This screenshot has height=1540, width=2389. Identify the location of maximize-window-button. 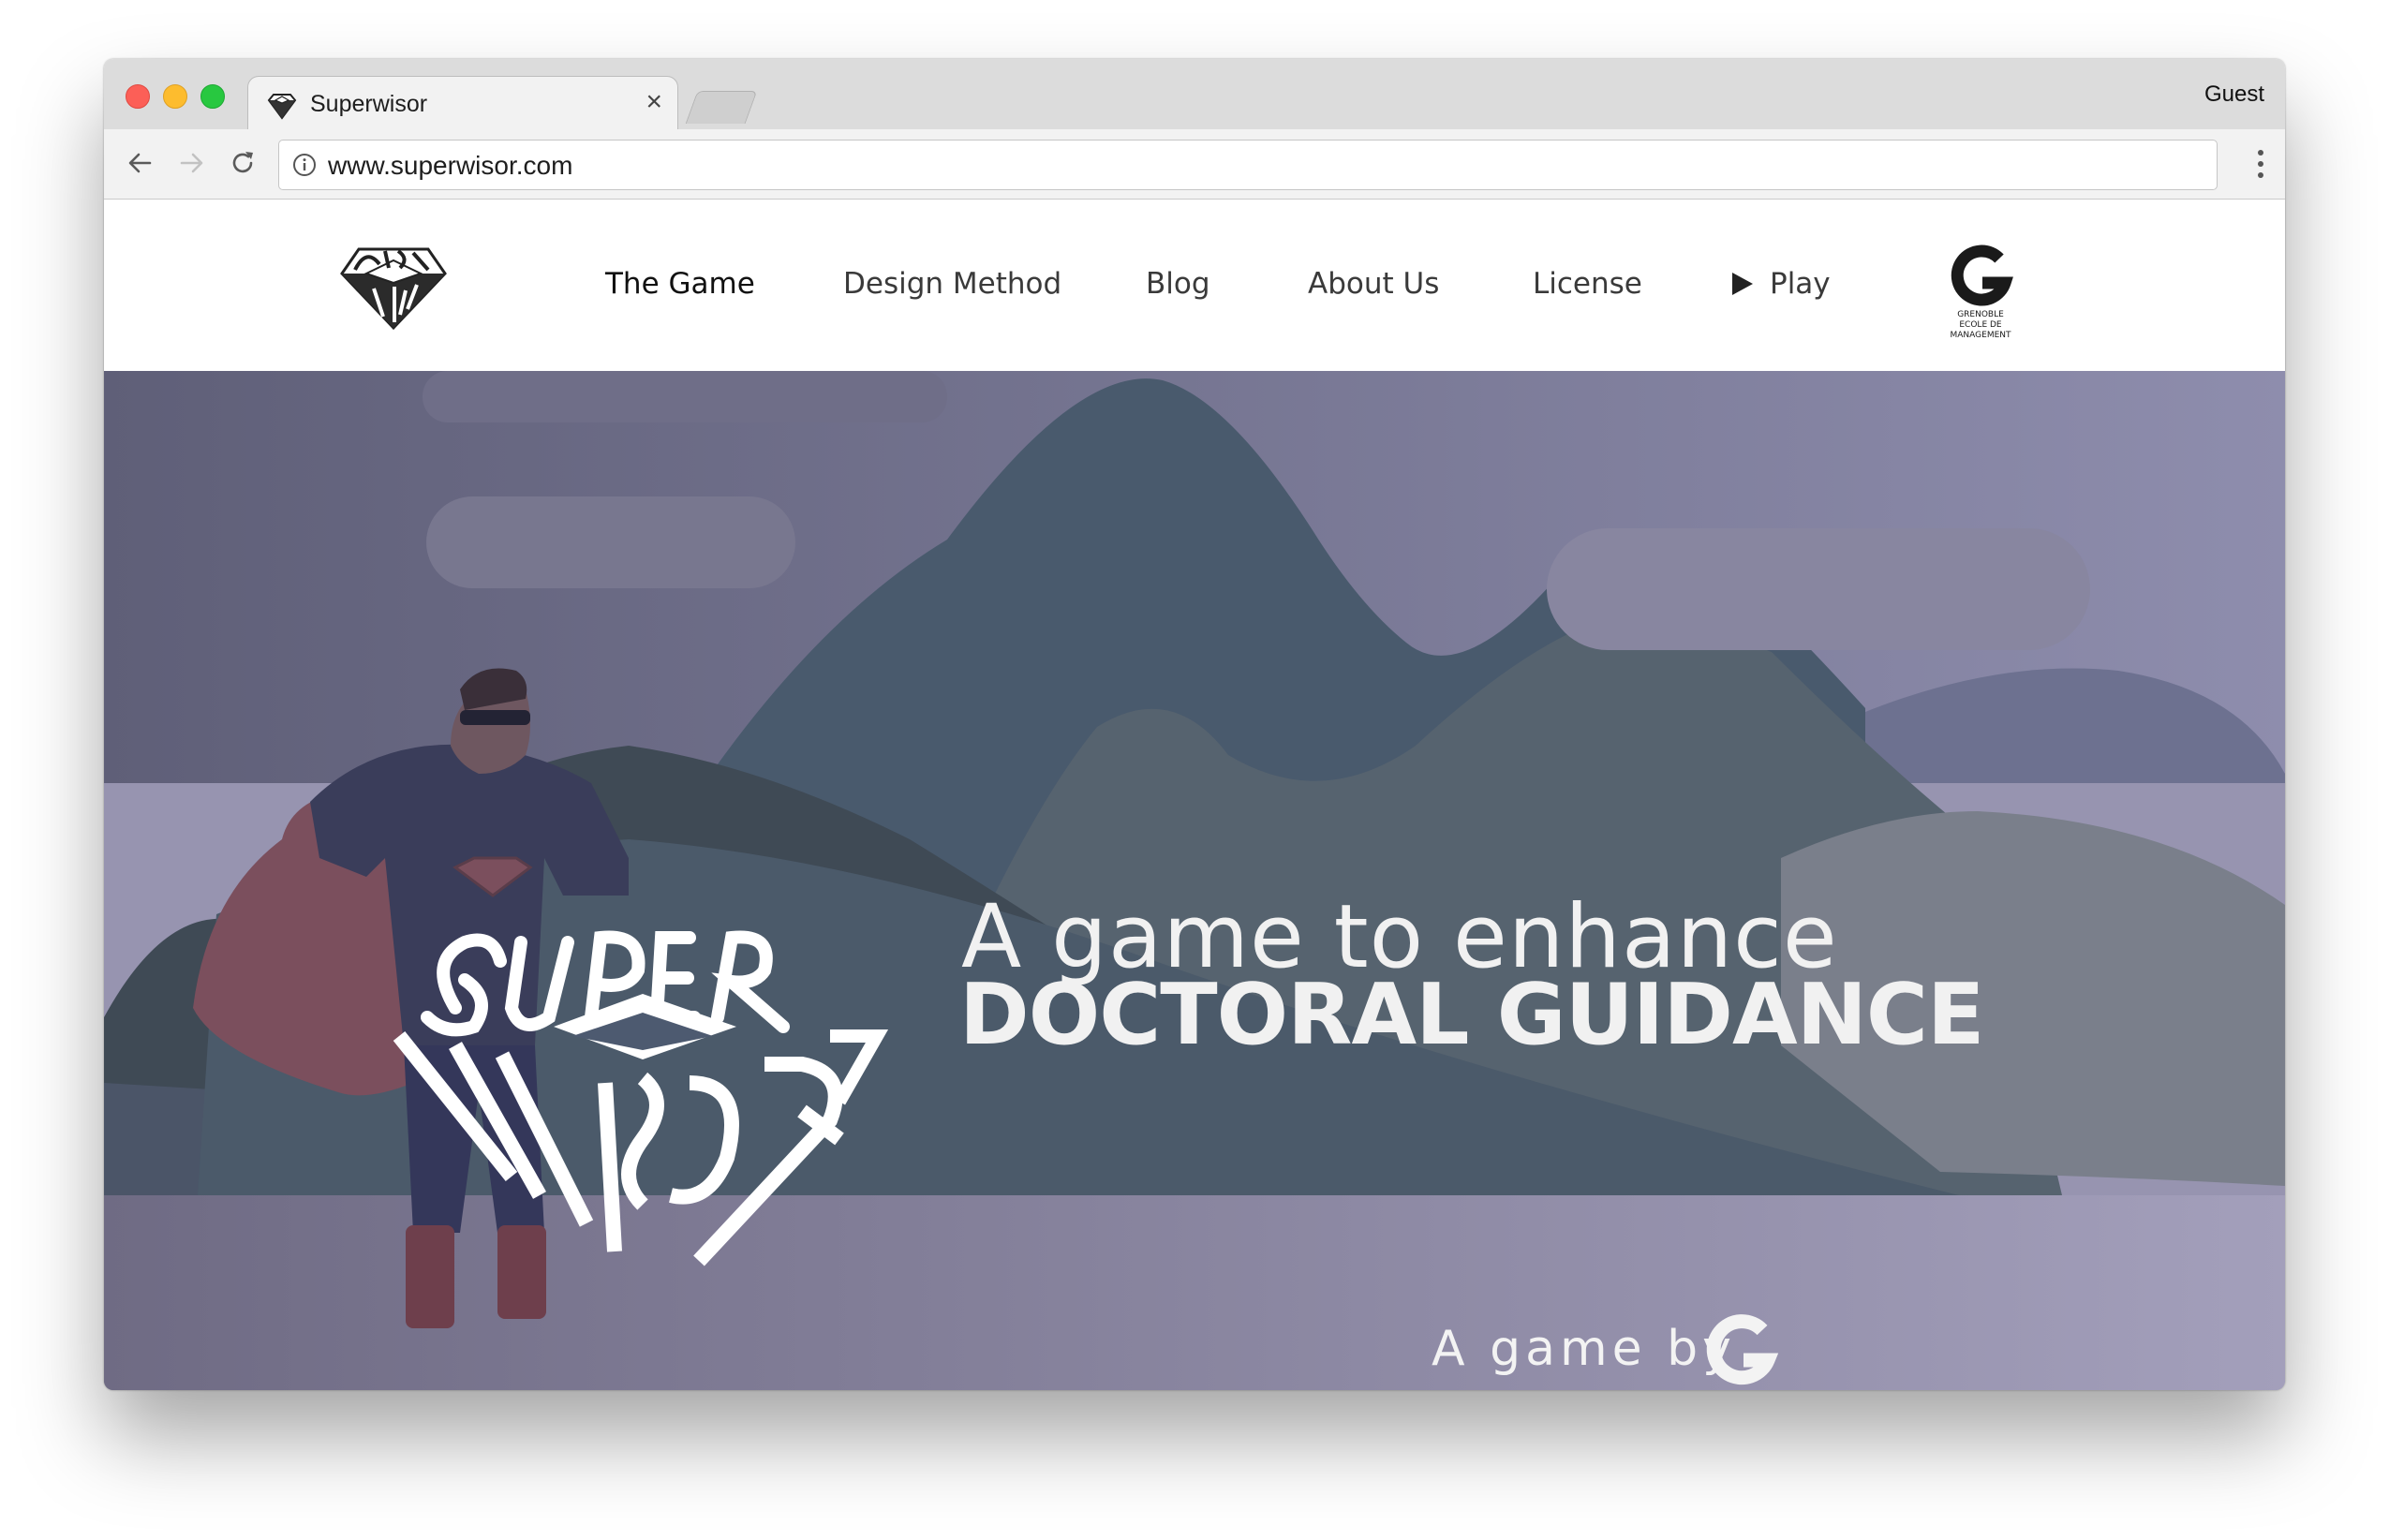
(212, 96).